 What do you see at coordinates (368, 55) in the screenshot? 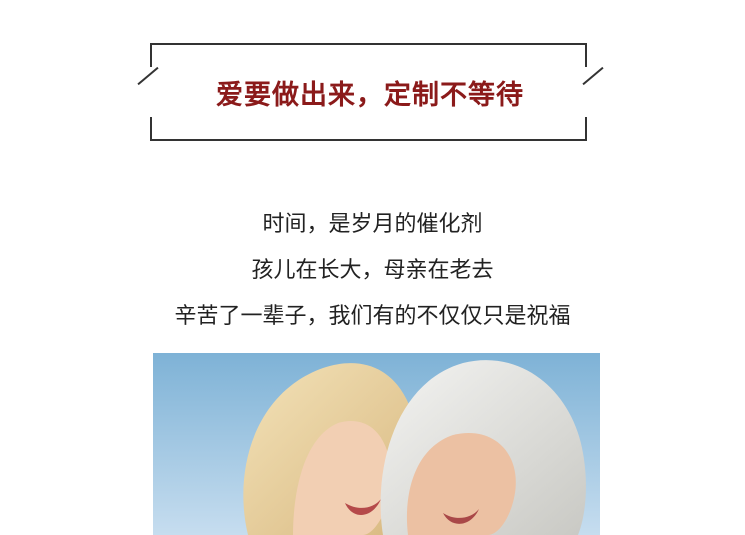
I see `bracket-top` at bounding box center [368, 55].